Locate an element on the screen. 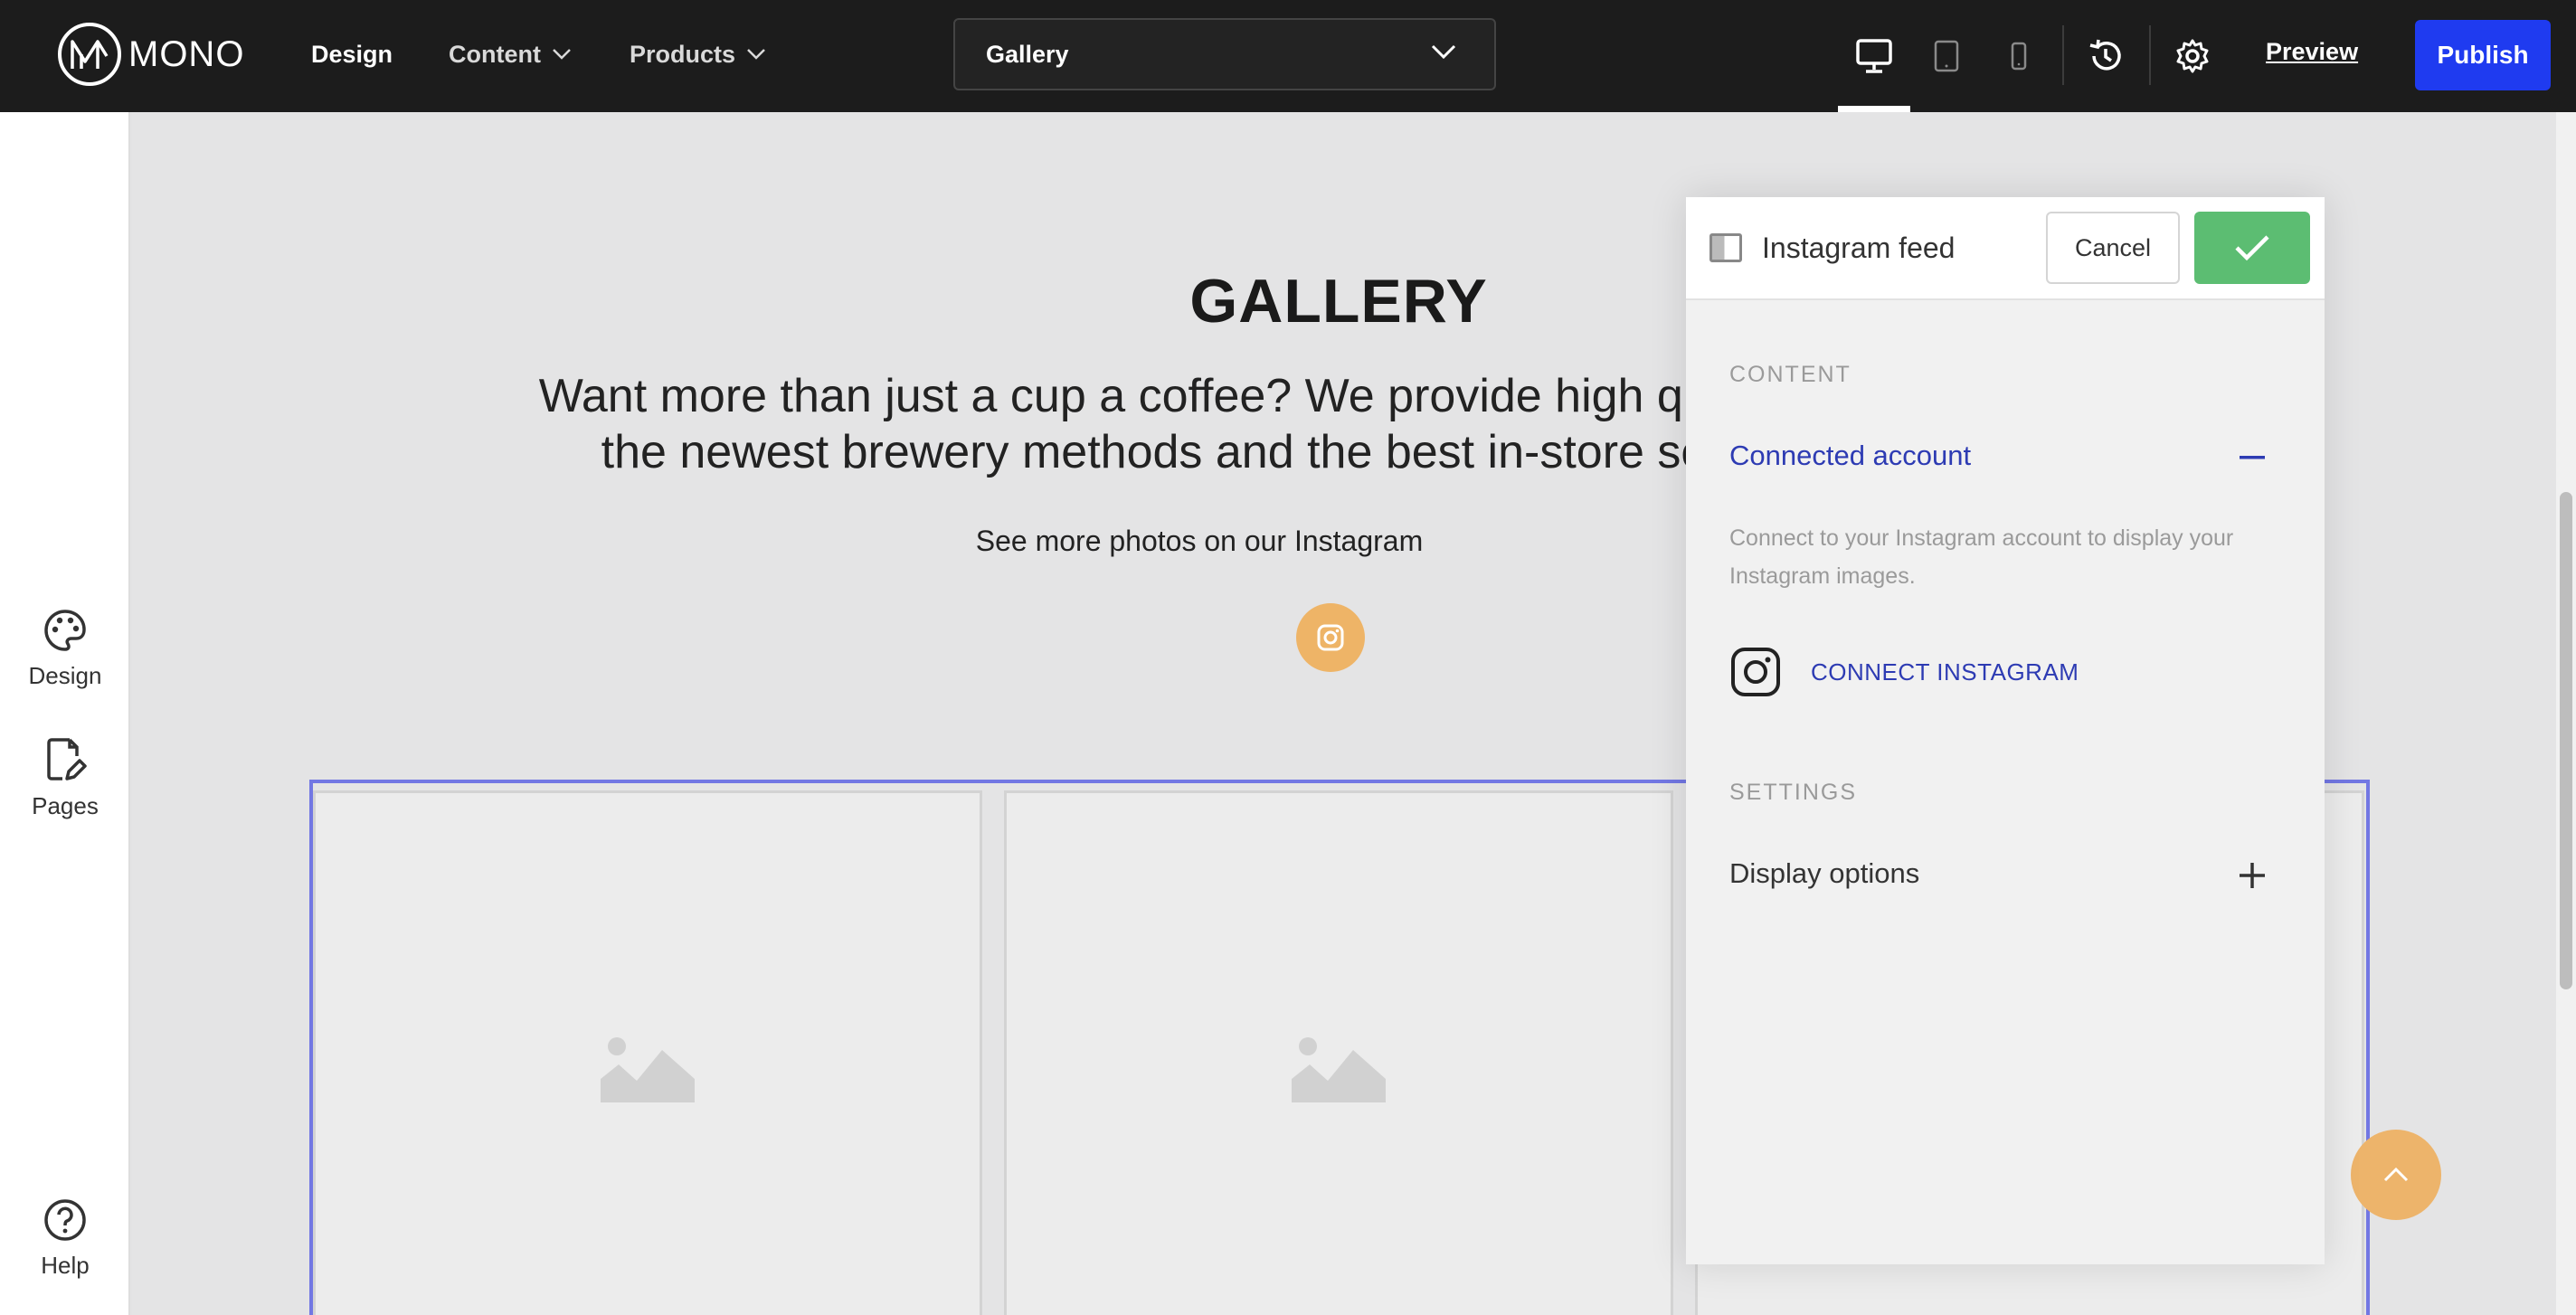 This screenshot has width=2576, height=1315. history-button is located at coordinates (2106, 56).